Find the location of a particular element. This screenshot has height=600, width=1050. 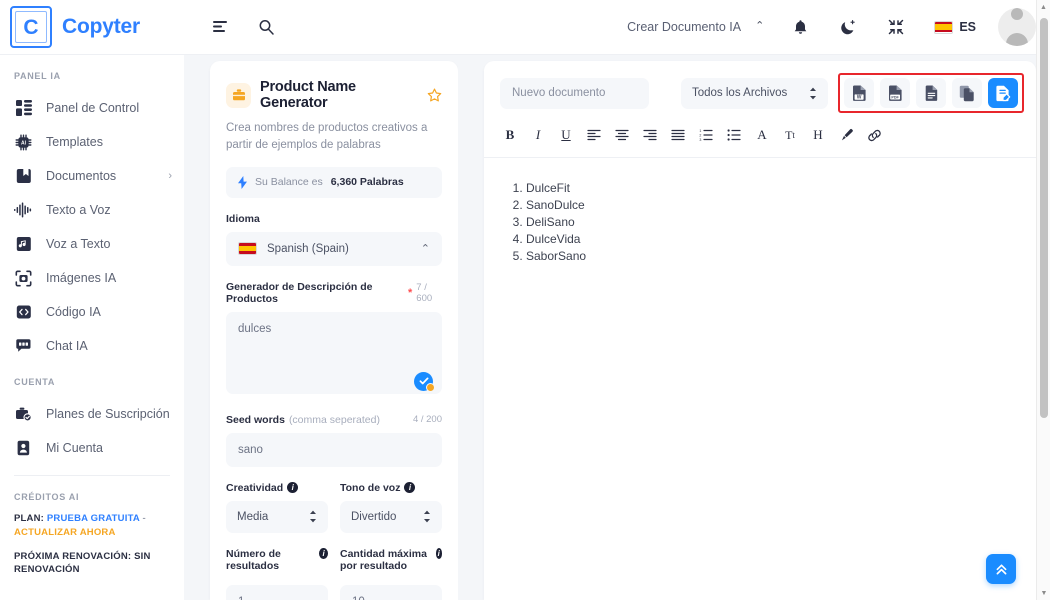

sidebar-item-planes-de-suscripcion: Planes de Suscripción is located at coordinates (92, 414).